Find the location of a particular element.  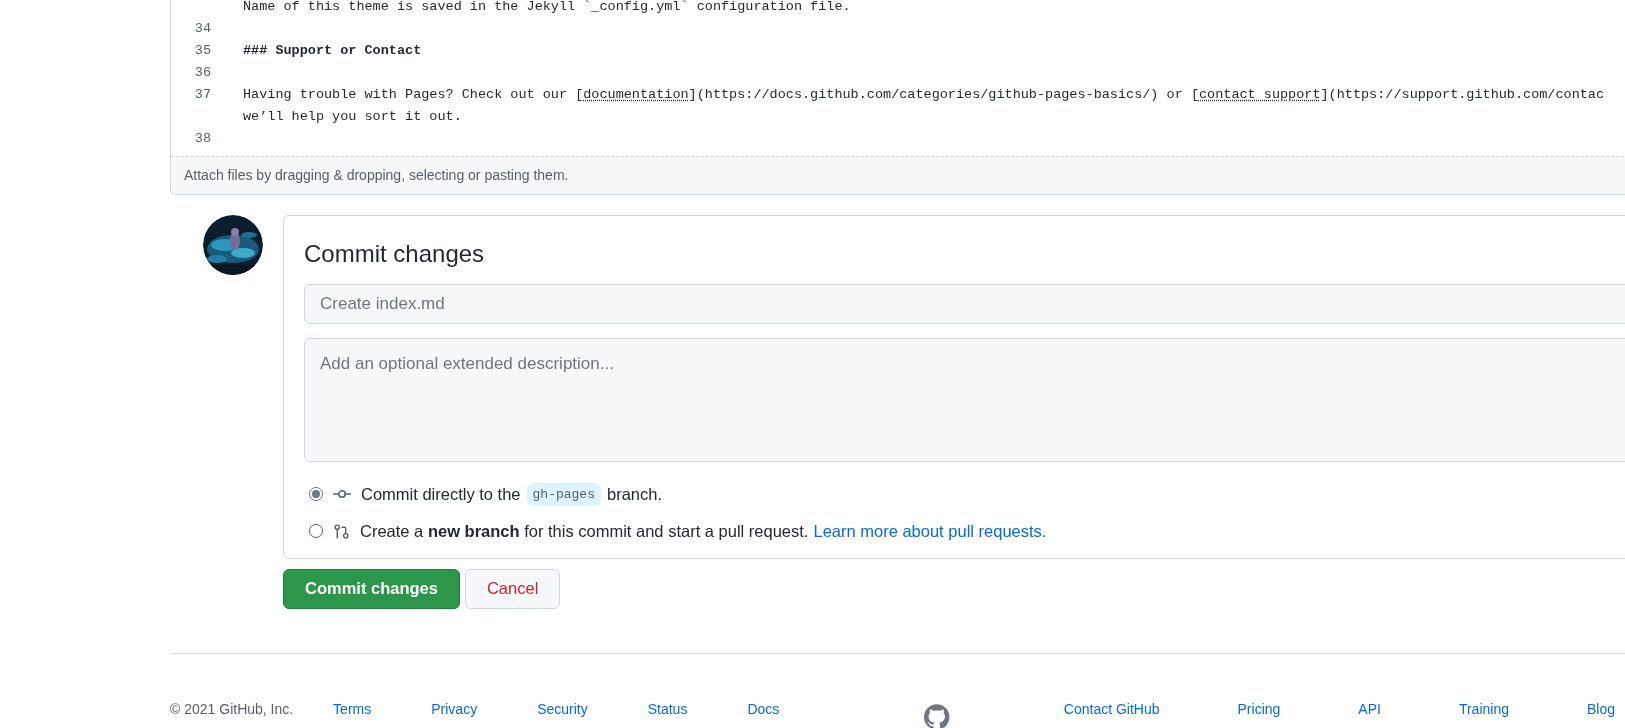

code-link-text: documentation is located at coordinates (636, 94).